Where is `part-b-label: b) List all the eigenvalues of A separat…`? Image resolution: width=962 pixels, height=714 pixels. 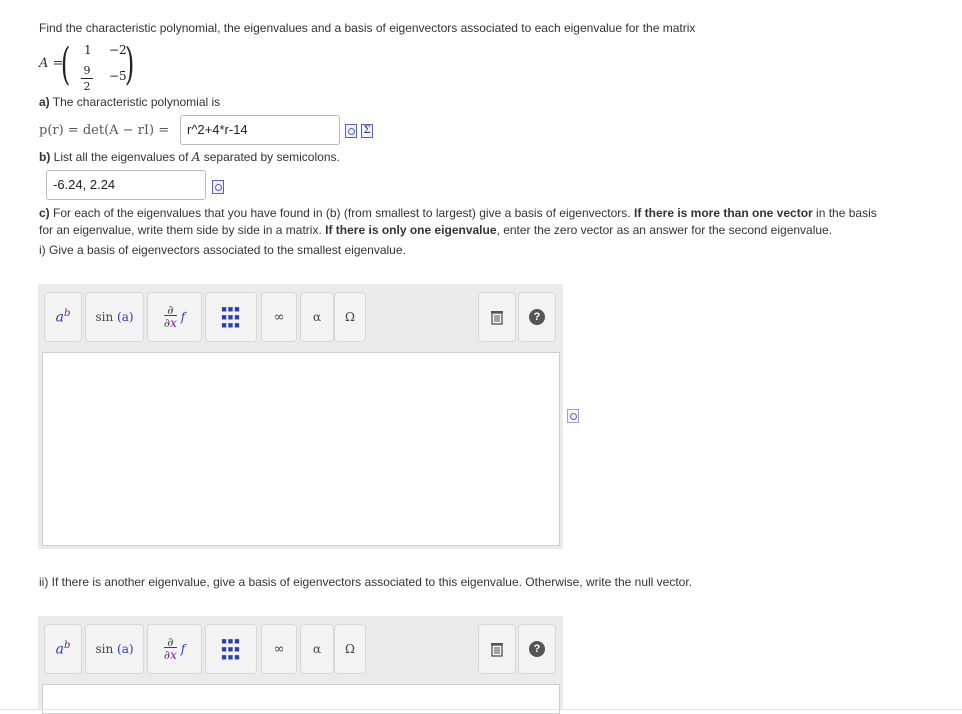
part-b-label: b) List all the eigenvalues of A separat… is located at coordinates (189, 157).